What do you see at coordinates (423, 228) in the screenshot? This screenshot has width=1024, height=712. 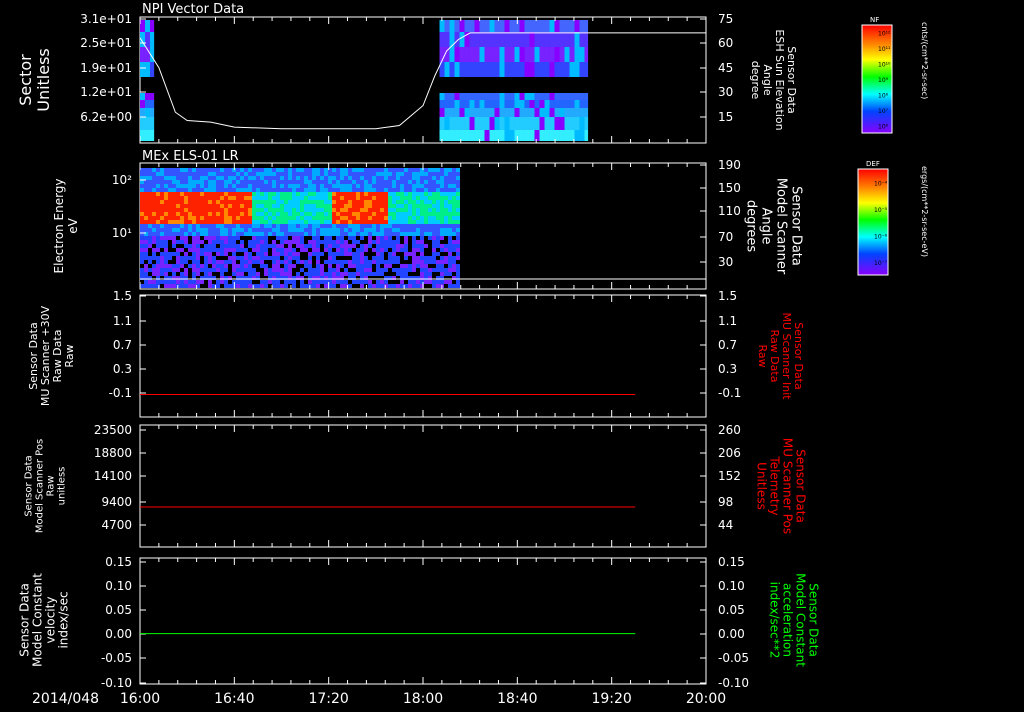 I see `els-spectrogram` at bounding box center [423, 228].